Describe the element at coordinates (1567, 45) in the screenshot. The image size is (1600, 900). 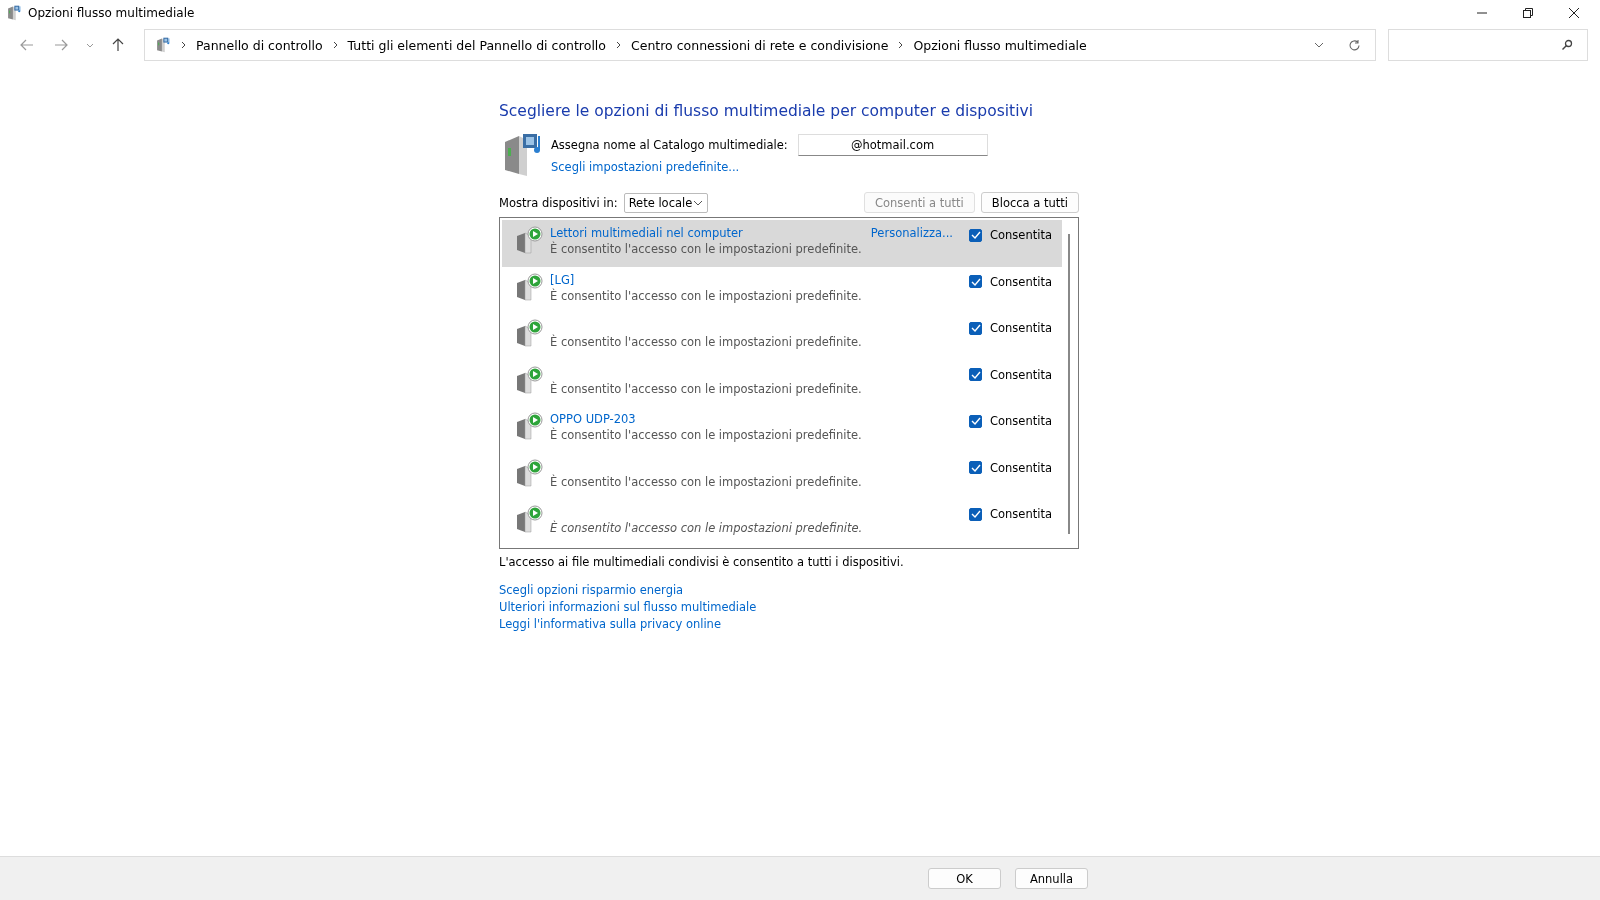
I see `search-icon` at that location.